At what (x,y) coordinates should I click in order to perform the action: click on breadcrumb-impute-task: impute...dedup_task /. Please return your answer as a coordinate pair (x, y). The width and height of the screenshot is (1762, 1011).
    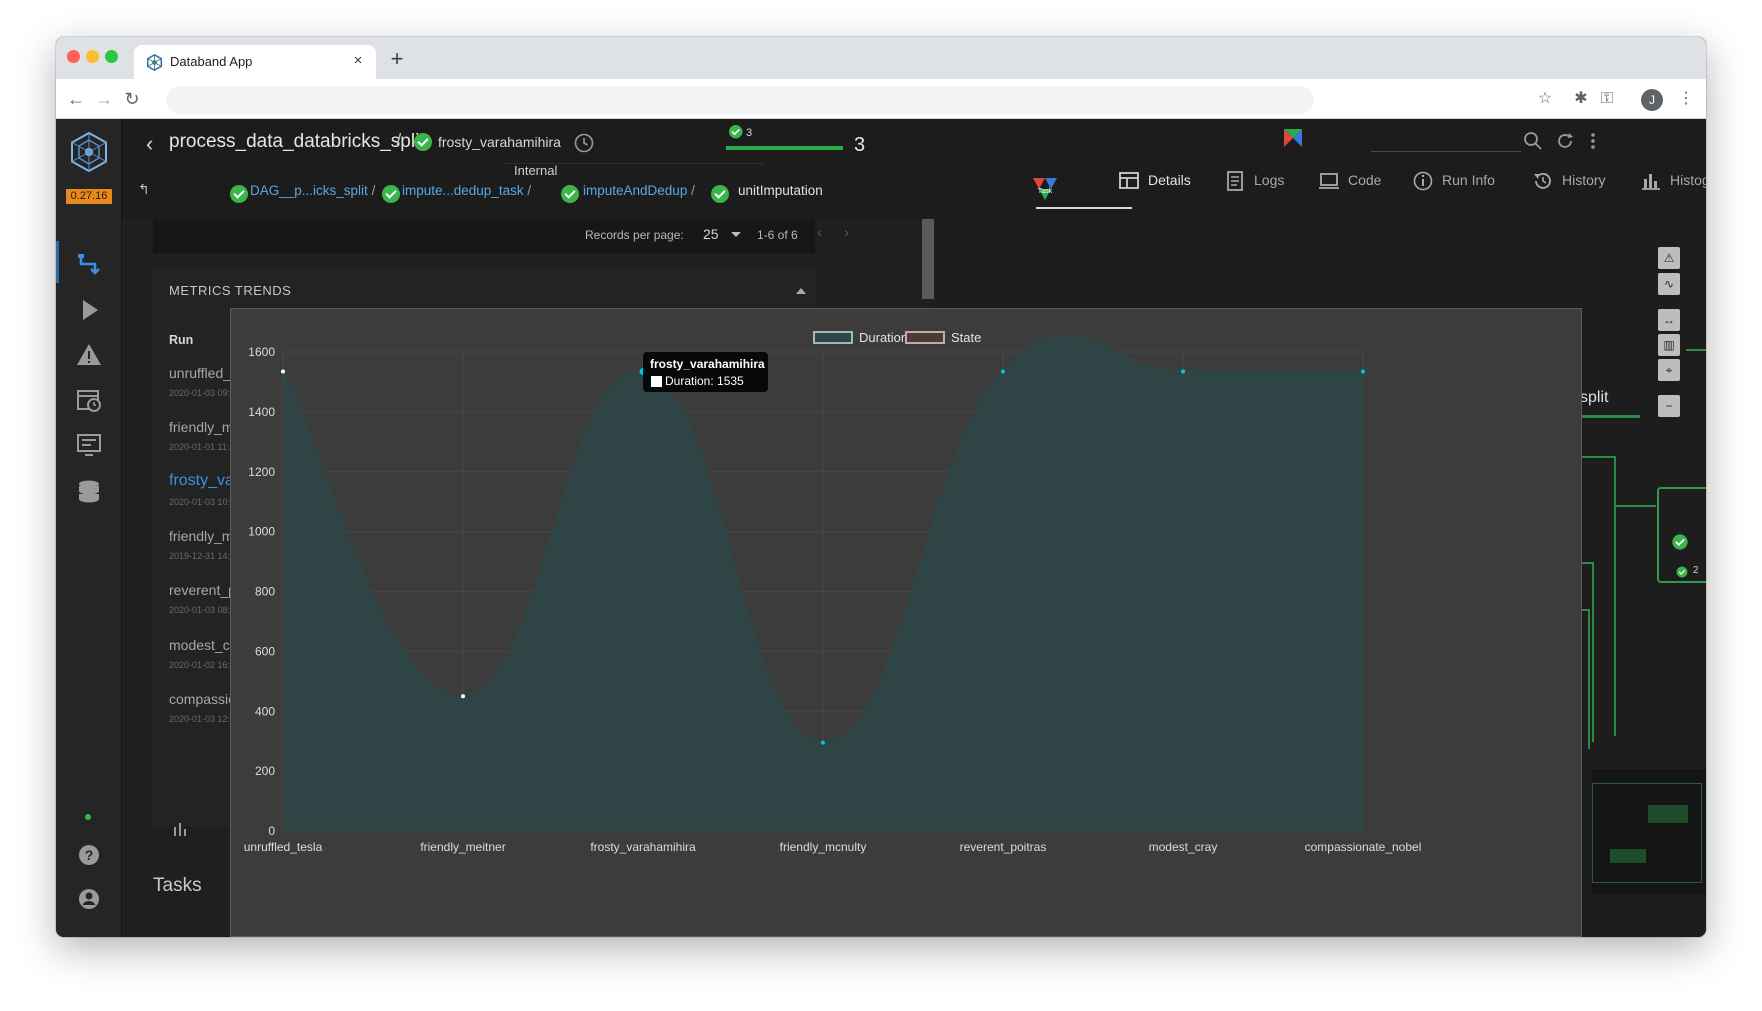
    Looking at the image, I should click on (466, 190).